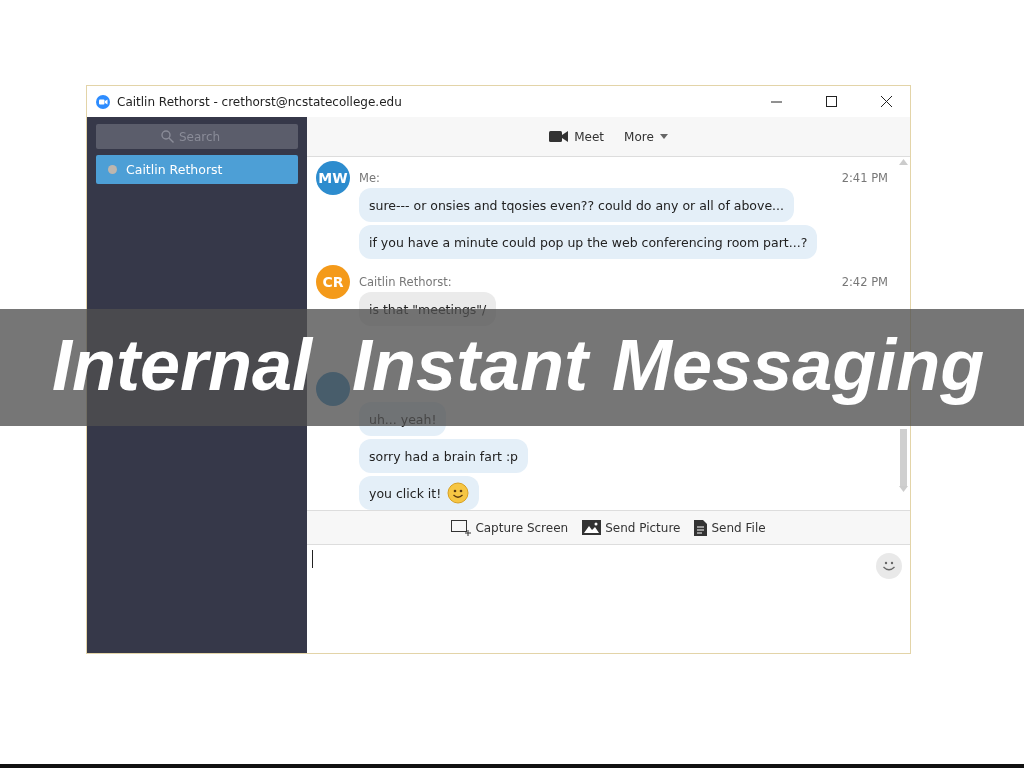 The height and width of the screenshot is (768, 1024). What do you see at coordinates (886, 101) in the screenshot?
I see `close-icon` at bounding box center [886, 101].